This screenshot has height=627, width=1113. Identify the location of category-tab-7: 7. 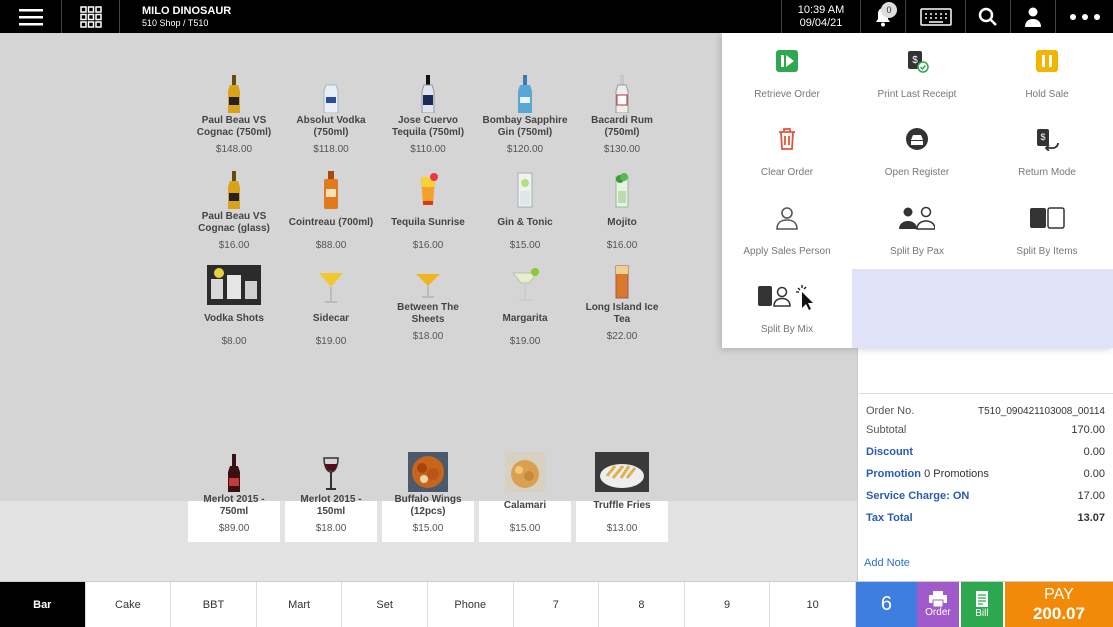
(557, 604).